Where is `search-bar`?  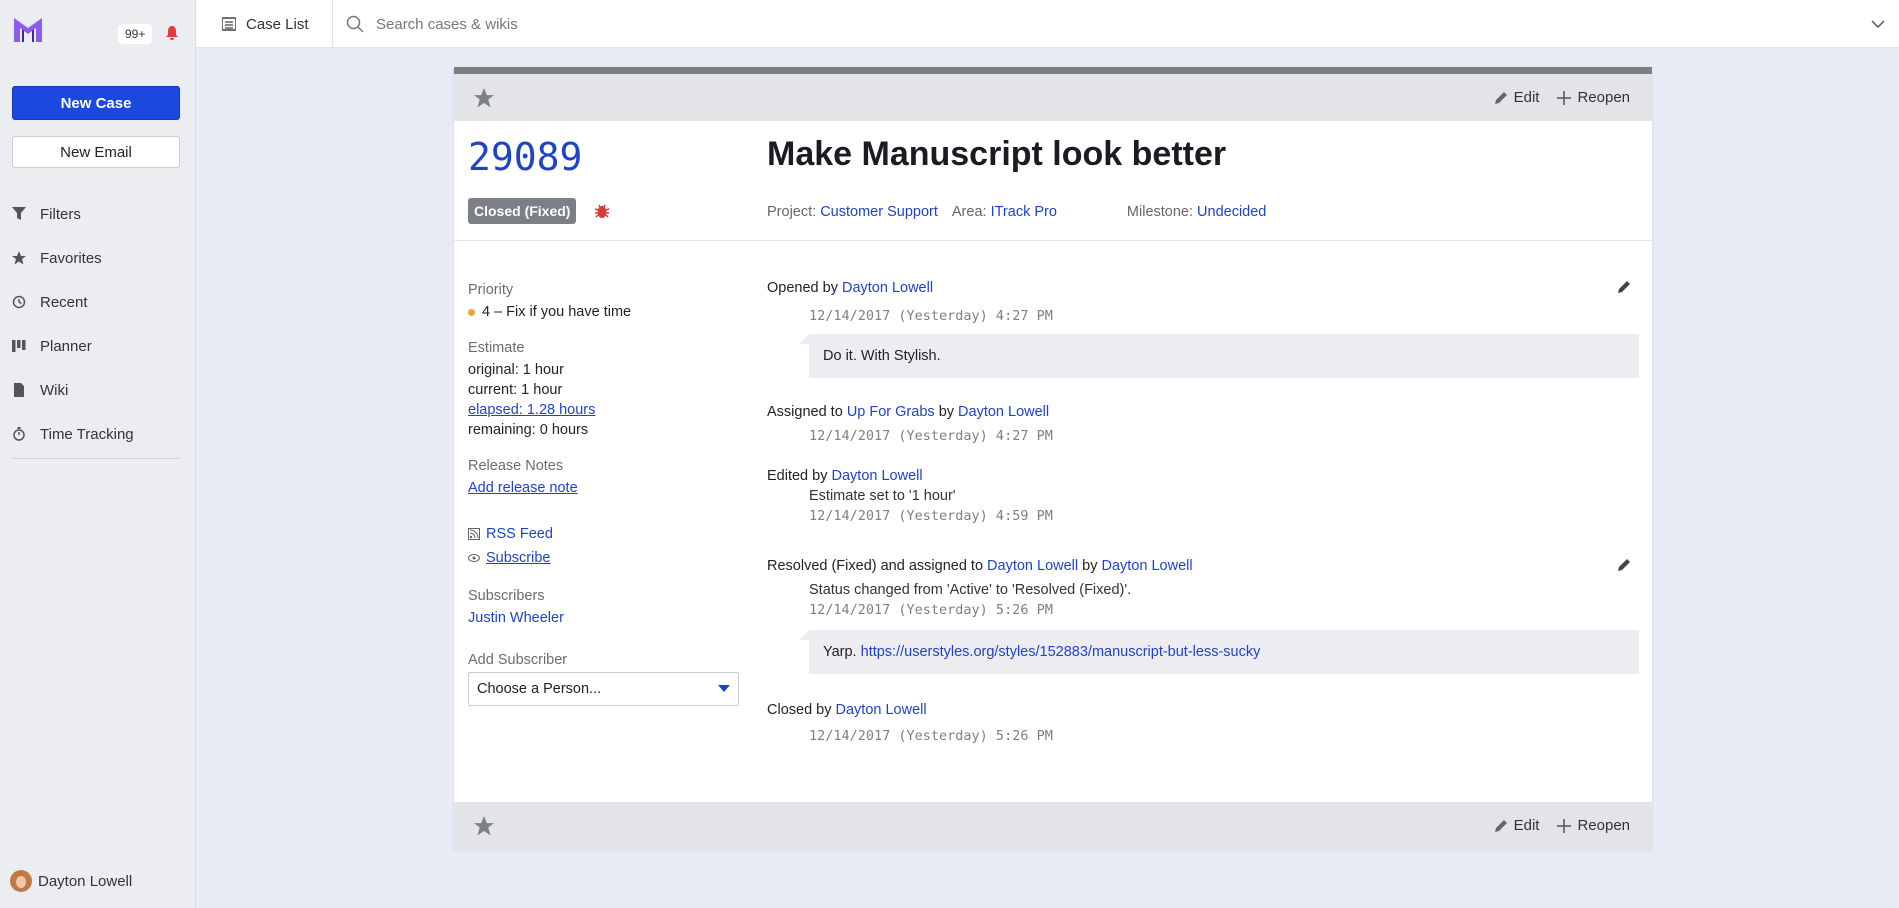 search-bar is located at coordinates (811, 24).